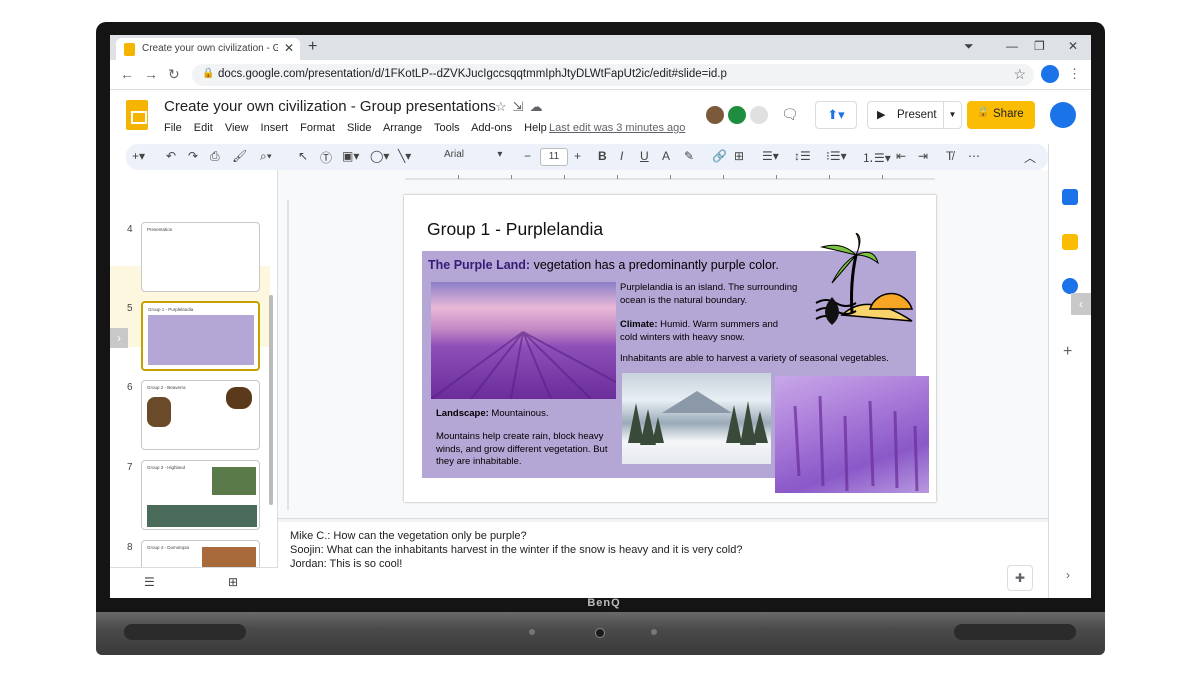 The height and width of the screenshot is (685, 1200). Describe the element at coordinates (317, 128) in the screenshot. I see `menu-format: Format` at that location.